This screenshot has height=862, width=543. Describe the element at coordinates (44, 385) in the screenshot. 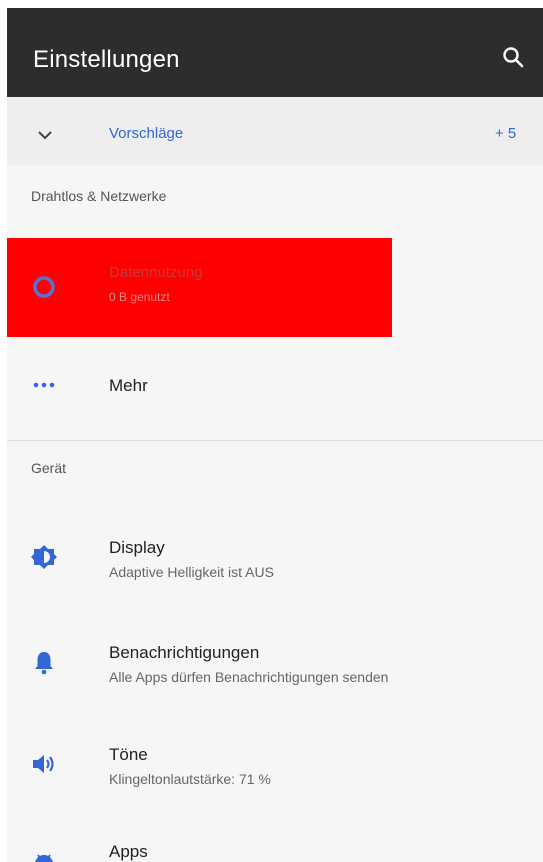

I see `more-dots-icon` at that location.